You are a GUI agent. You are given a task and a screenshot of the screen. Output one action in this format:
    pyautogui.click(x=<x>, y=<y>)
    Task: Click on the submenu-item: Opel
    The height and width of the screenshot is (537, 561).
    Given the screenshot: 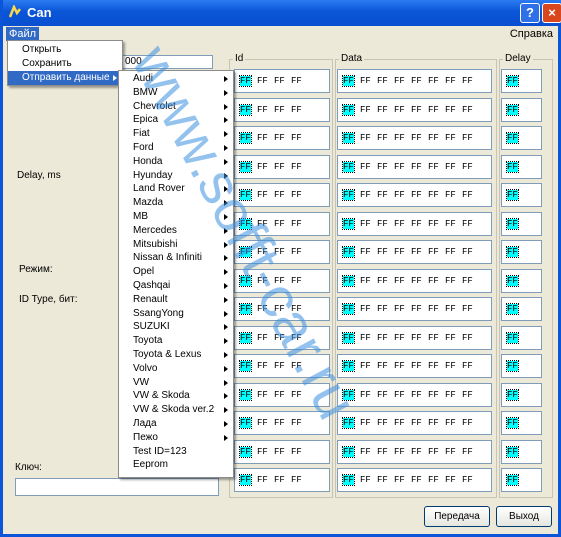 What is the action you would take?
    pyautogui.click(x=176, y=272)
    